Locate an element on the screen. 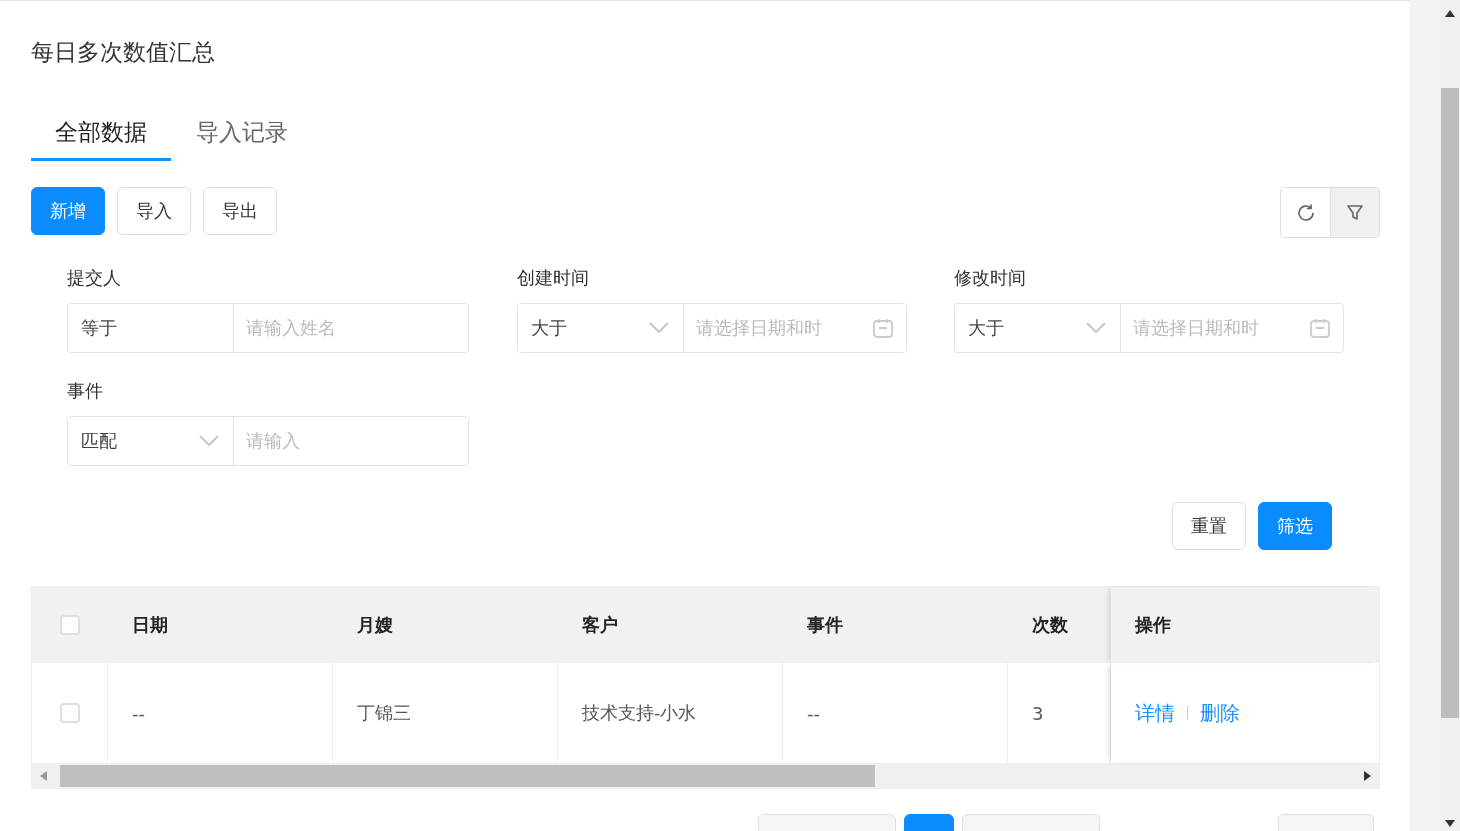  toolbar-button: 导出 is located at coordinates (240, 211).